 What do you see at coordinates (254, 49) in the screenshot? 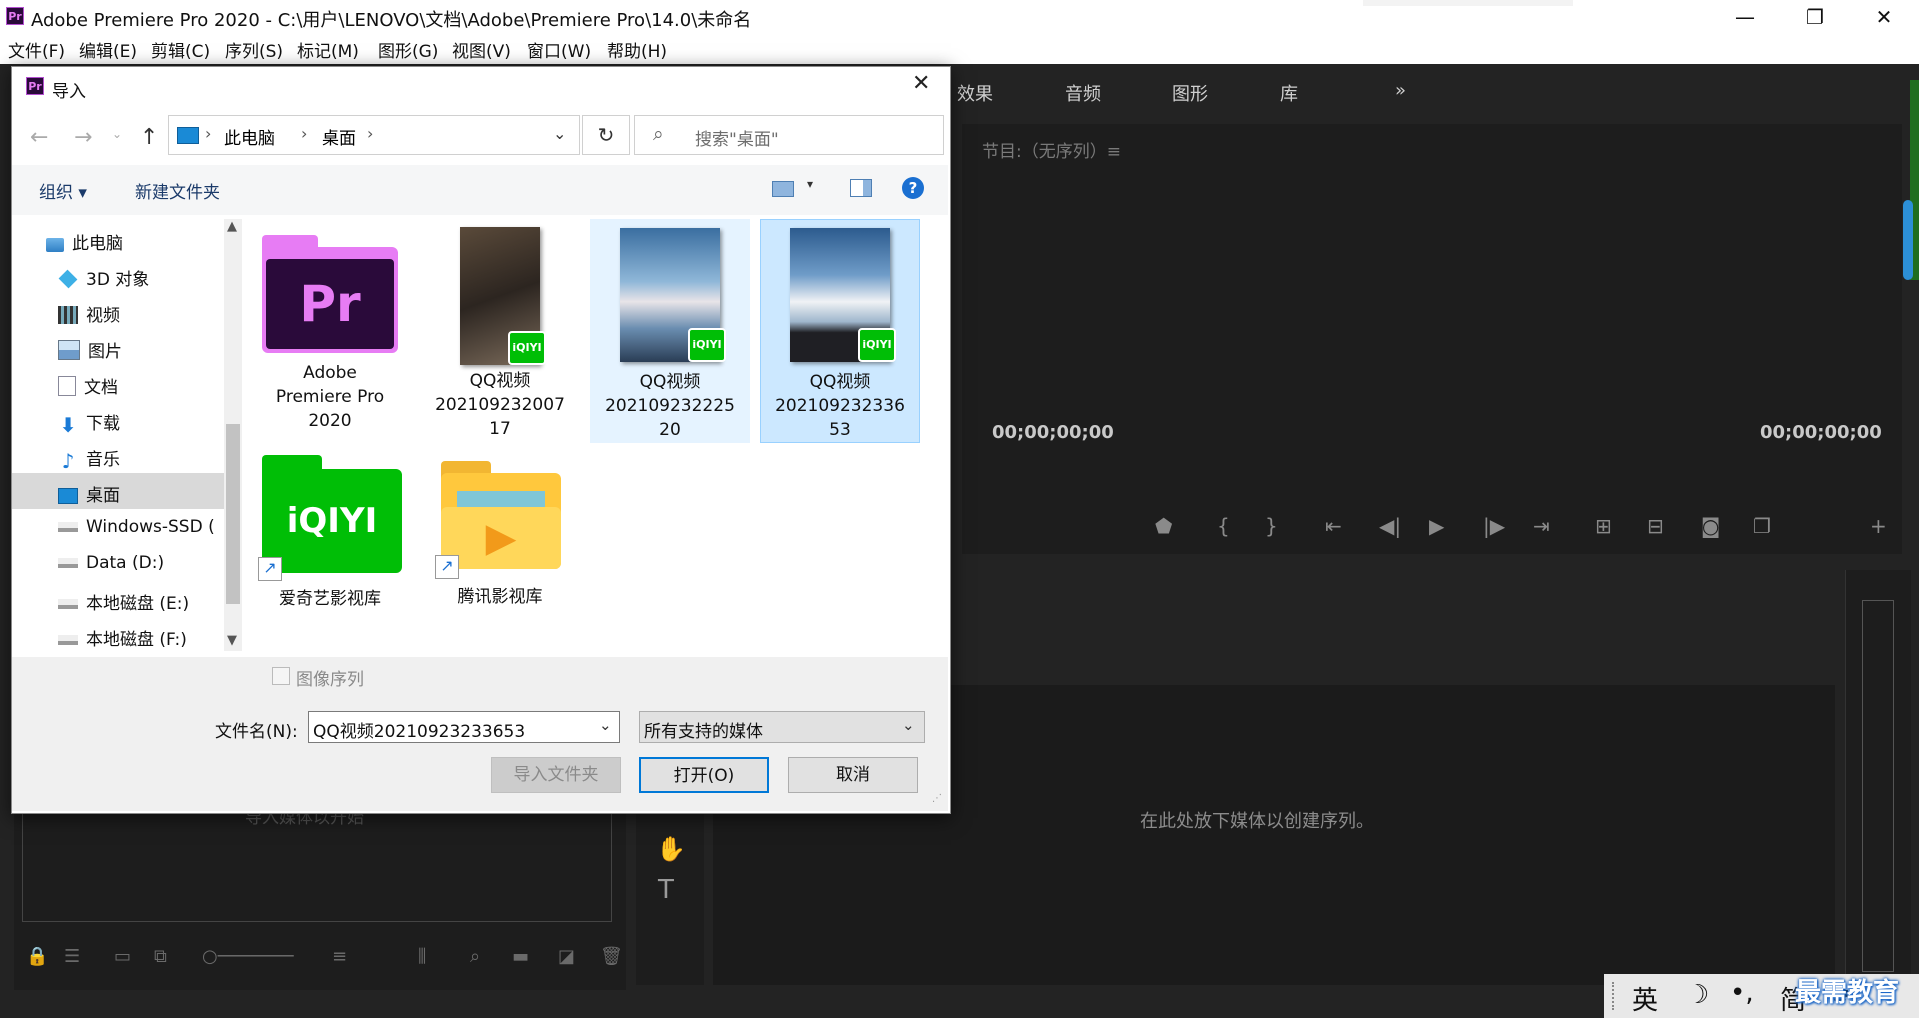
I see `menu-sequence: 序列(S)` at bounding box center [254, 49].